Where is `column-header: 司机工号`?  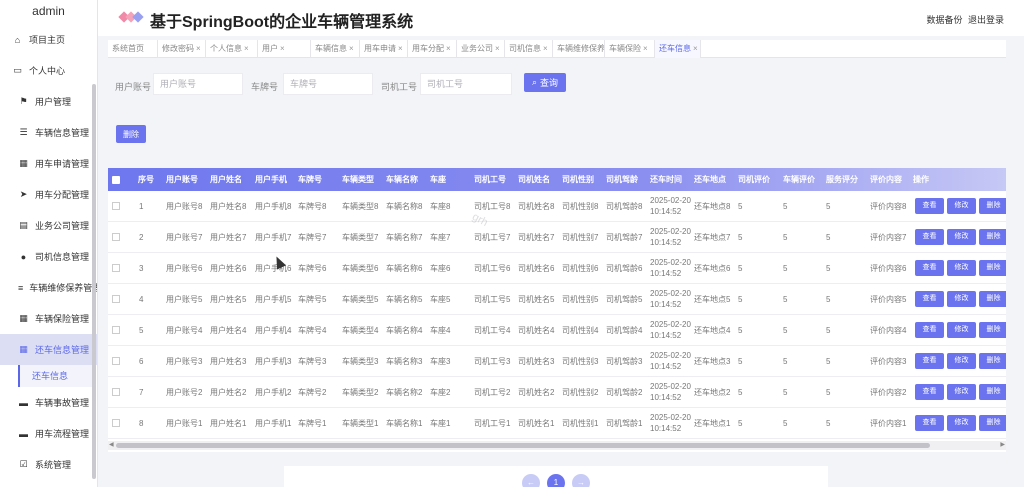
column-header: 司机工号 is located at coordinates (490, 179).